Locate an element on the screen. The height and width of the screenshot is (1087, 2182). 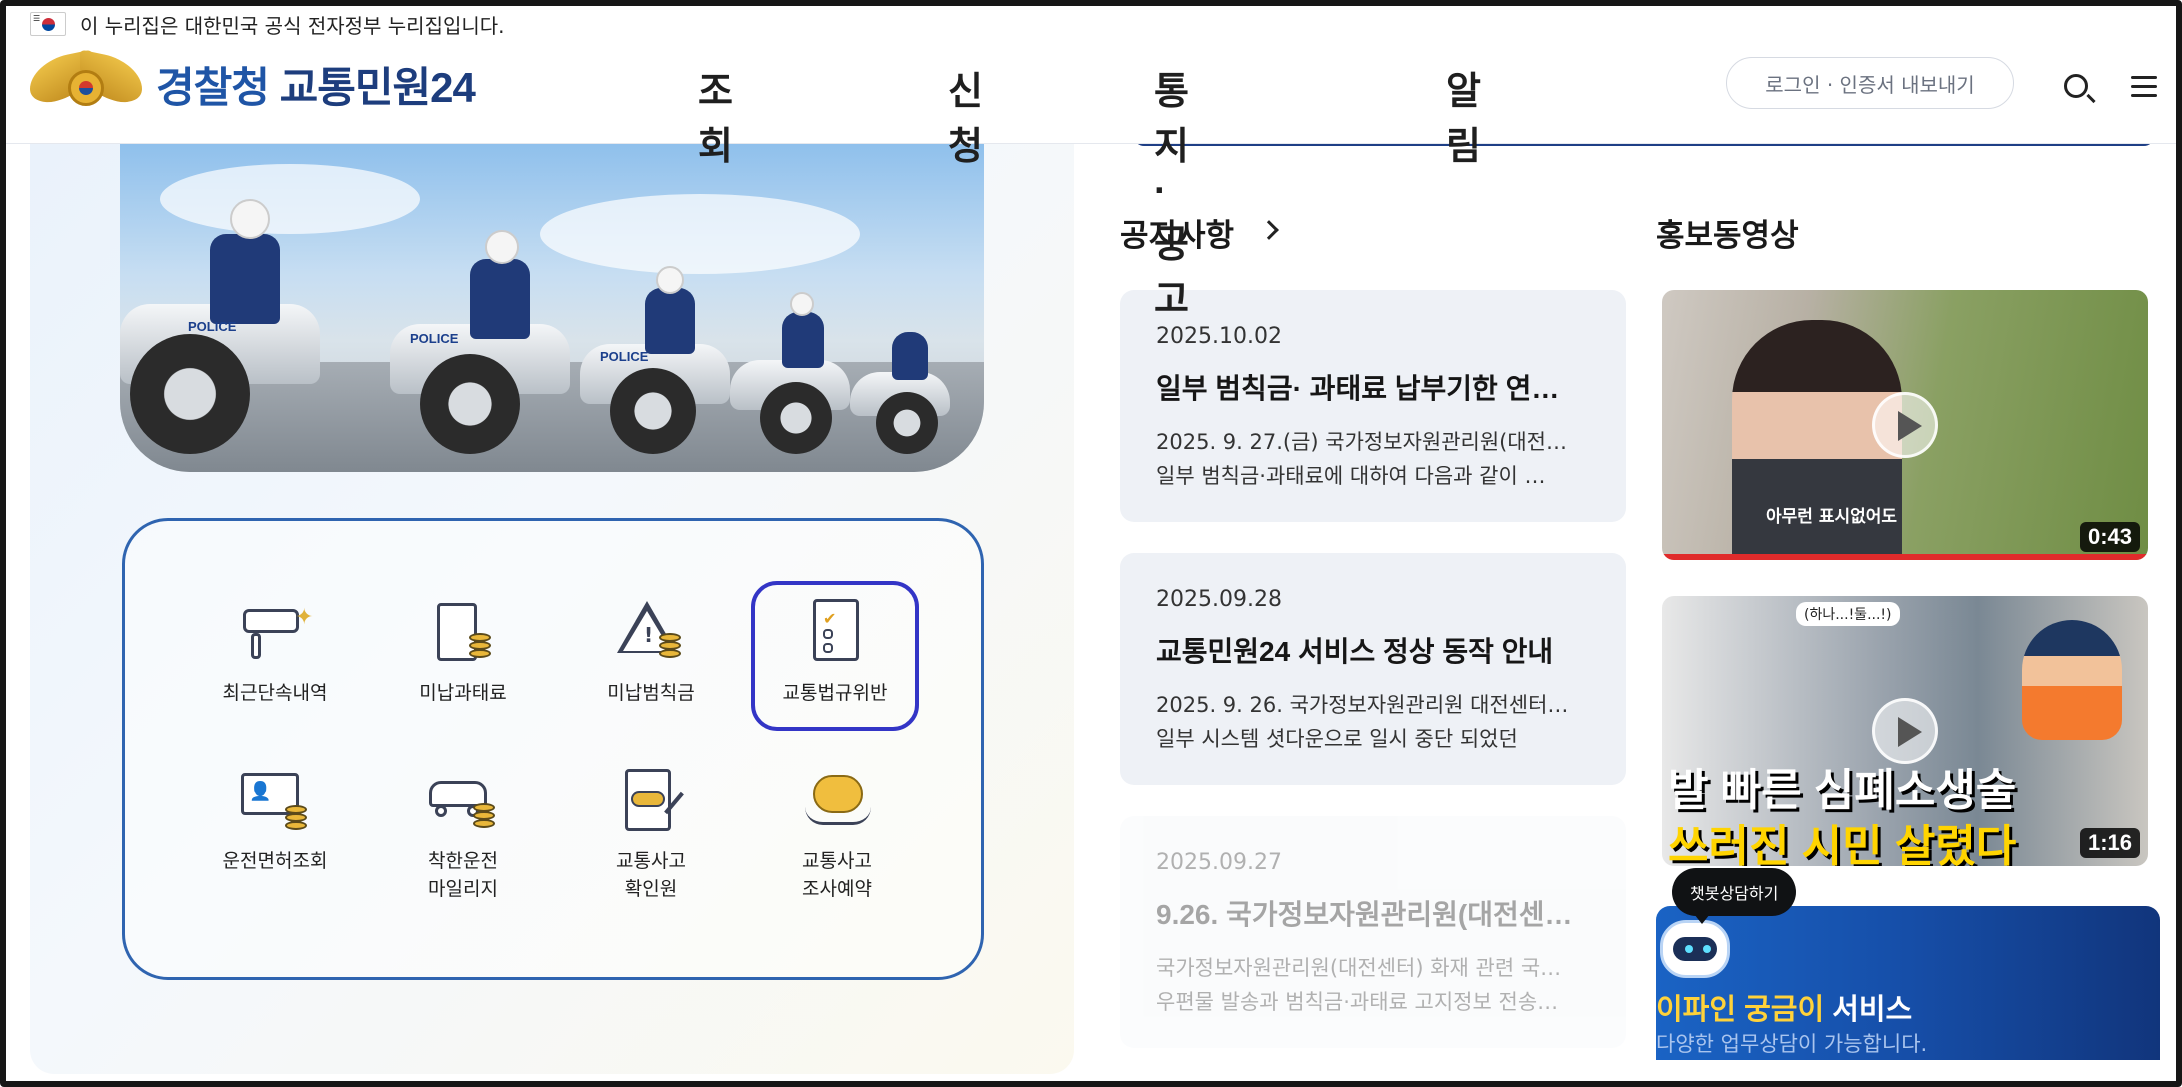
service-unpaid-penalties: ! 미납범칙금 is located at coordinates (651, 653).